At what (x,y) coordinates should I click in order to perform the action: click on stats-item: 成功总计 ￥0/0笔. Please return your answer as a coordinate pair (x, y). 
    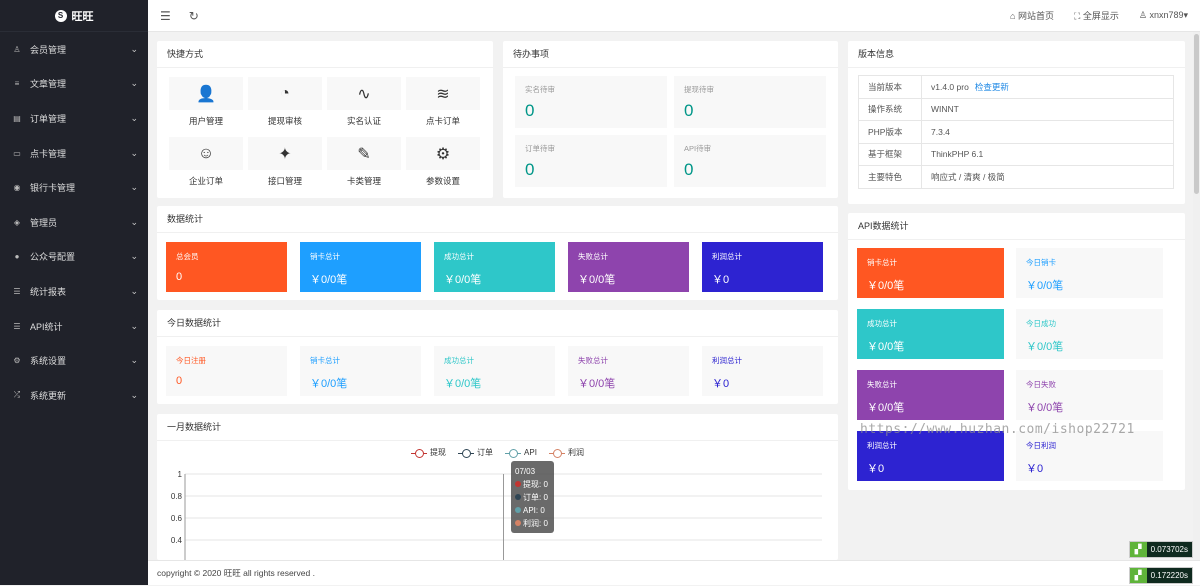
    Looking at the image, I should click on (494, 267).